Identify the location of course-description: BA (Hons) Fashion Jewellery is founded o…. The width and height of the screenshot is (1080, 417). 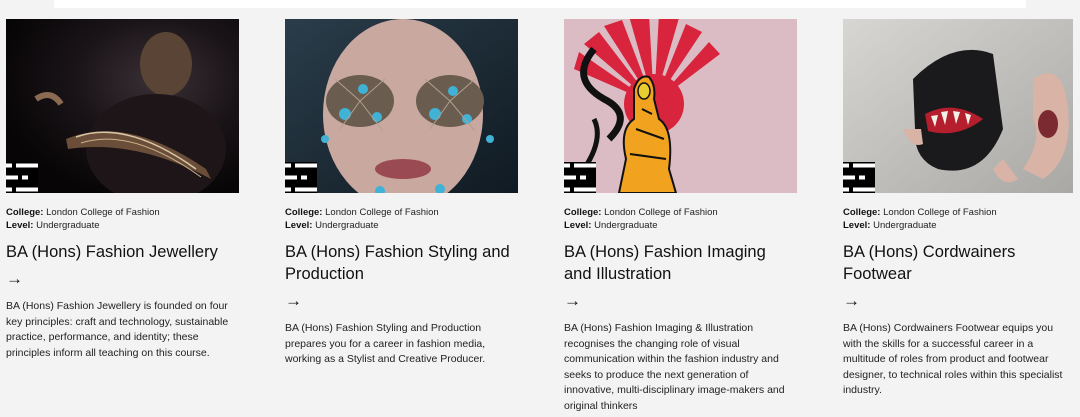
(117, 329).